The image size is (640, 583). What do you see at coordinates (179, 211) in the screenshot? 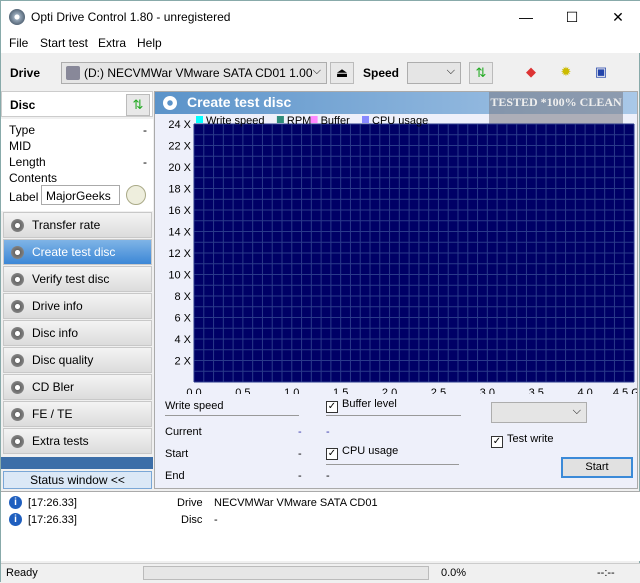
I see `y-tick-label: 16 X` at bounding box center [179, 211].